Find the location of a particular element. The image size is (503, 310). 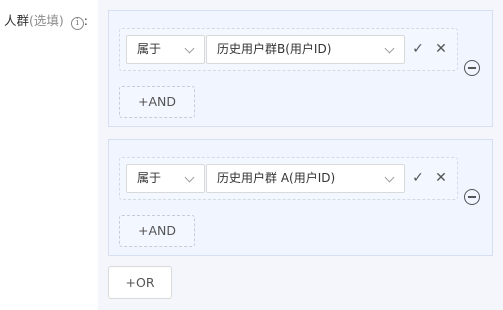

add-or-button: +OR is located at coordinates (140, 282).